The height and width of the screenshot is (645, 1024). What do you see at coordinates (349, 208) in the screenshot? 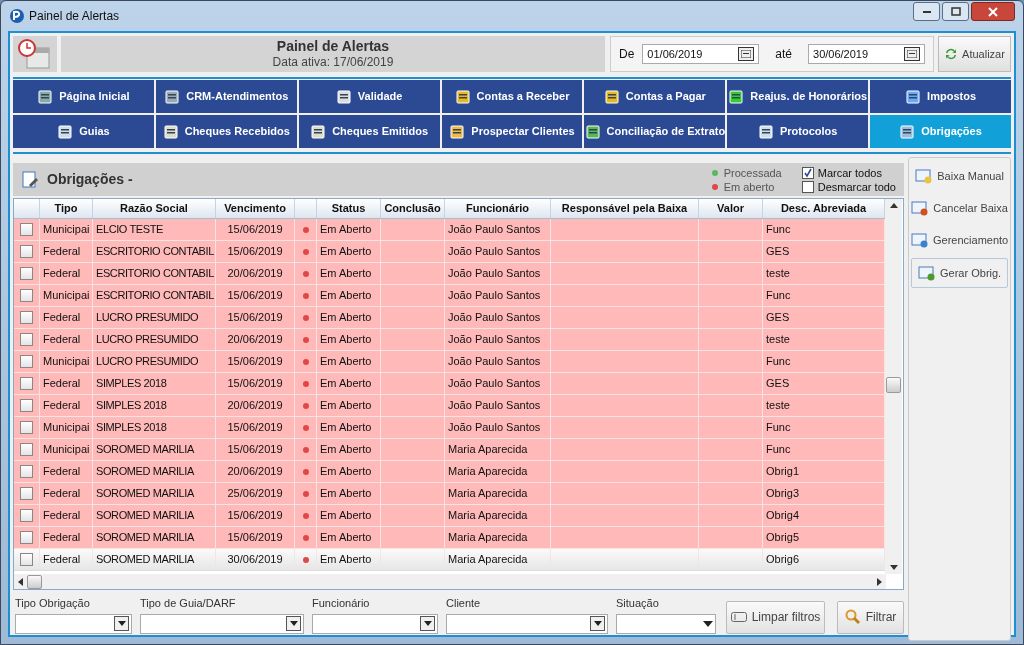
I see `column-header: Status` at bounding box center [349, 208].